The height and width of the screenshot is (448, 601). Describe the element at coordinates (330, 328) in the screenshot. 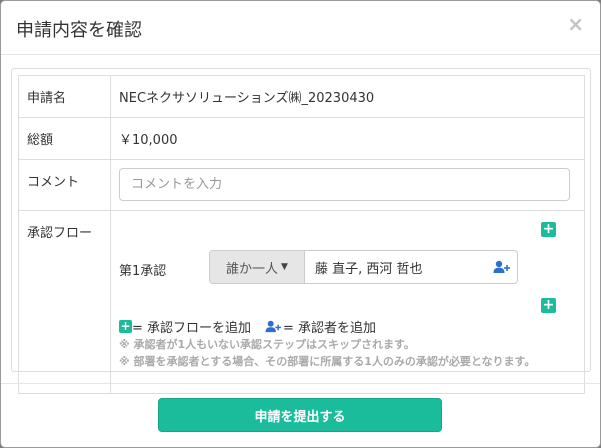

I see `legend-add-approver: = 承認者を追加` at that location.